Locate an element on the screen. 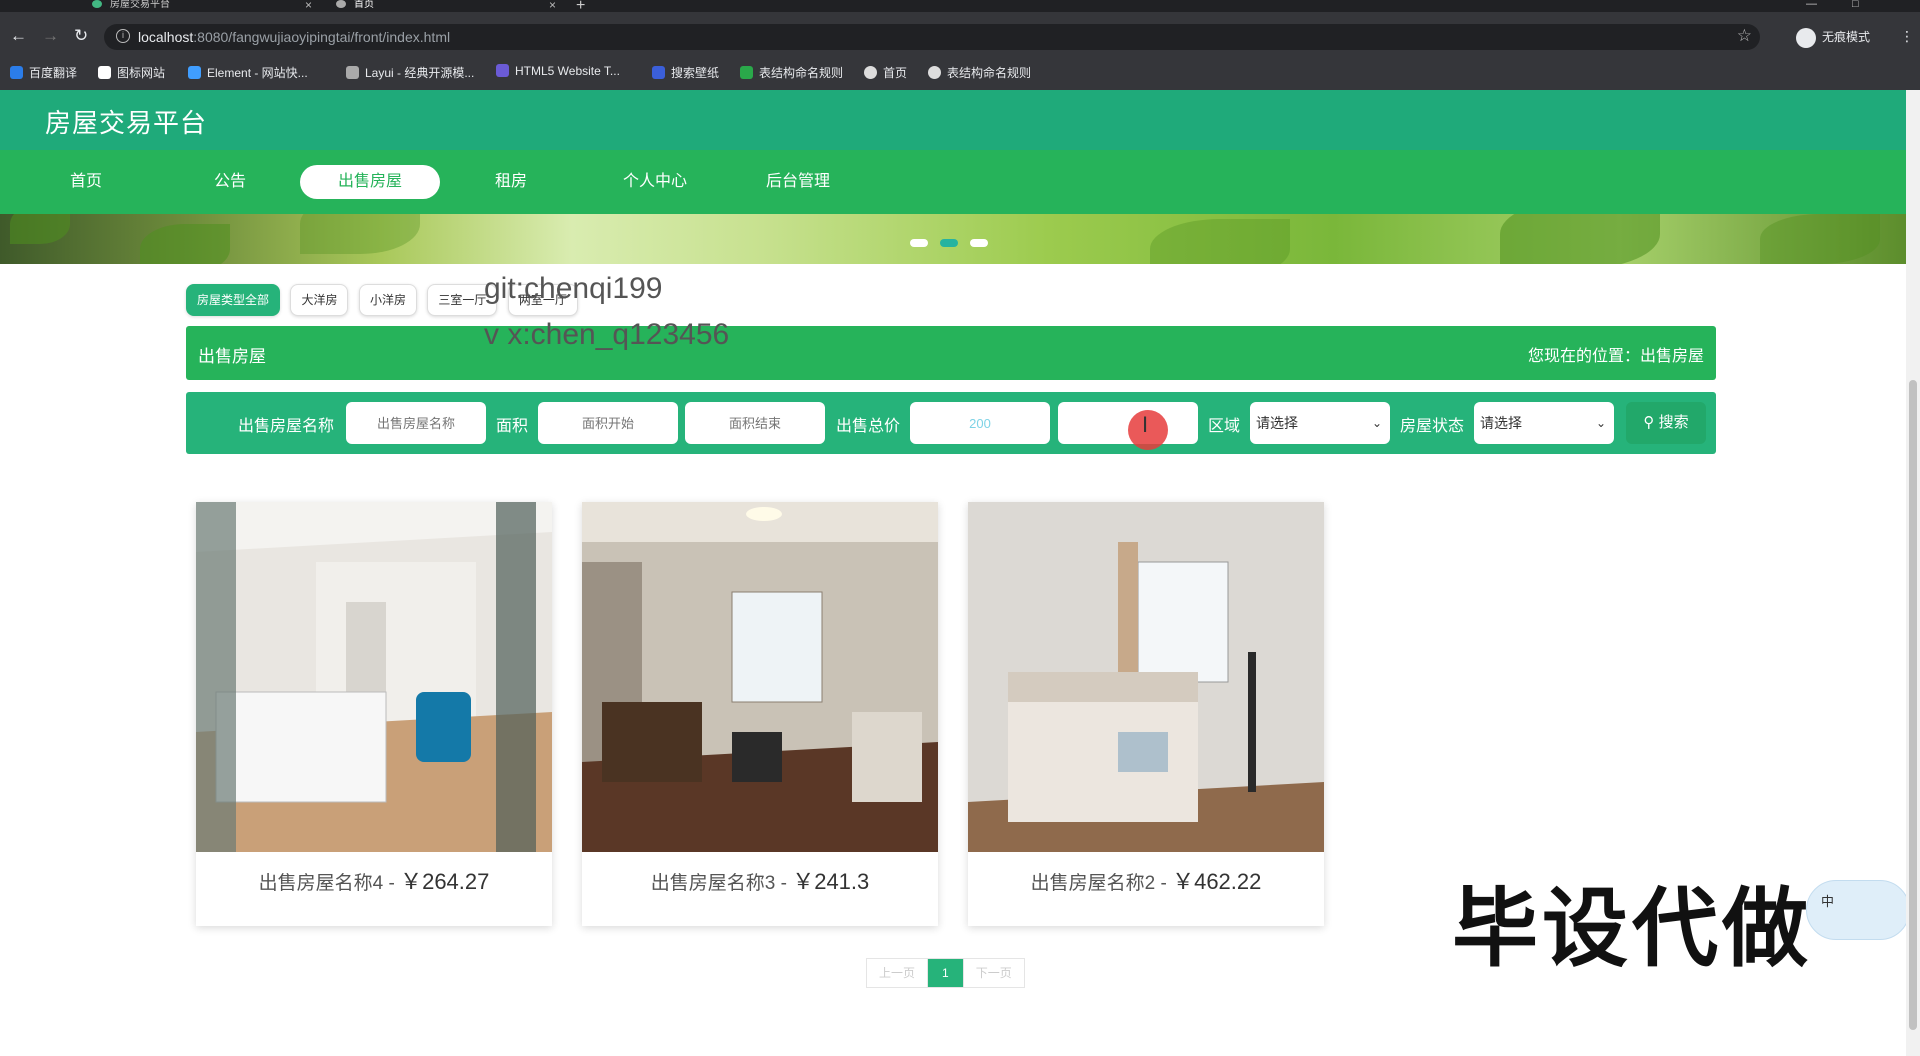  pagination: 上一页 1 下一页 is located at coordinates (945, 973).